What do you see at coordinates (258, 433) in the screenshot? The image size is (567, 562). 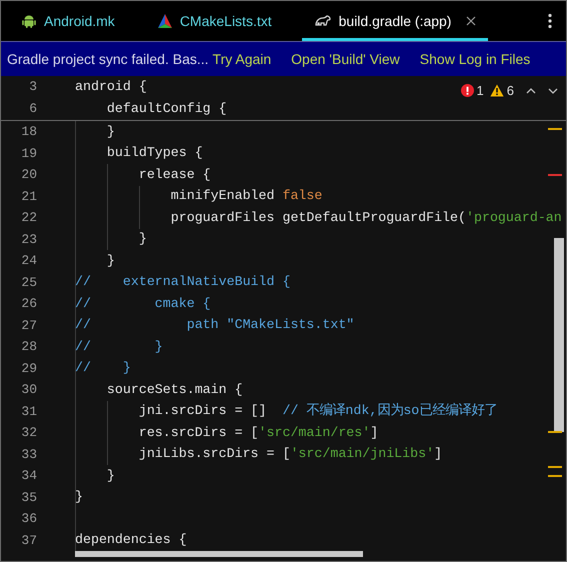 I see `code-line: res.srcDirs = ['src/main/res']` at bounding box center [258, 433].